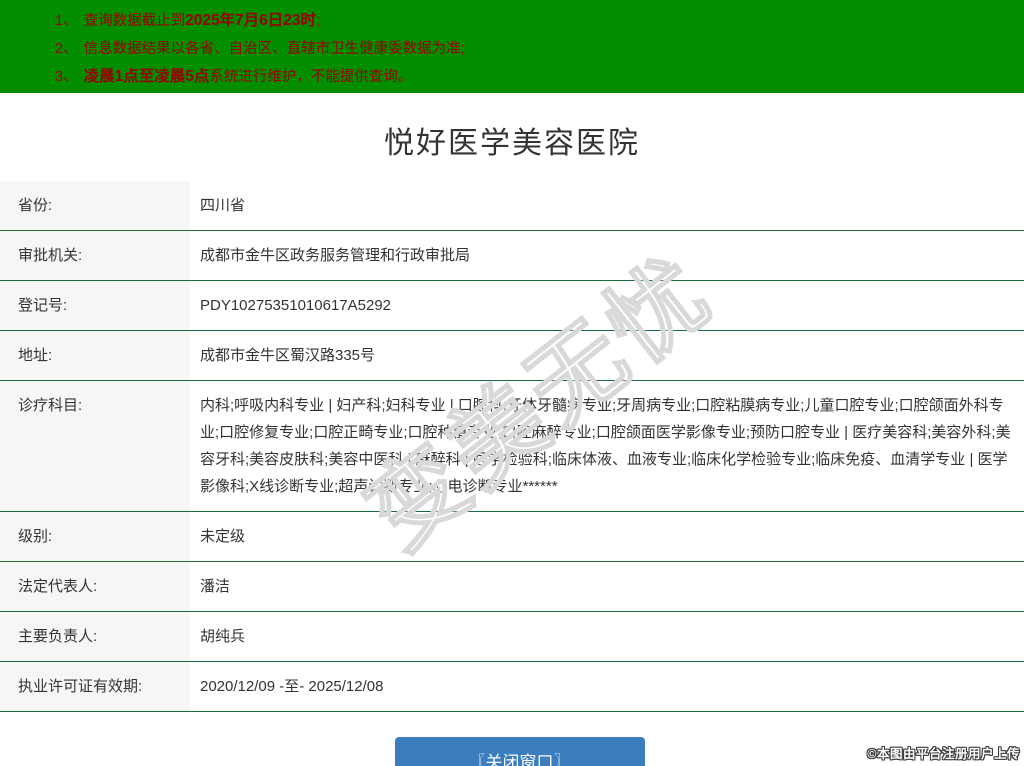  Describe the element at coordinates (943, 754) in the screenshot. I see `photo-credit-watermark: ©本图由平台注册用户上传` at that location.